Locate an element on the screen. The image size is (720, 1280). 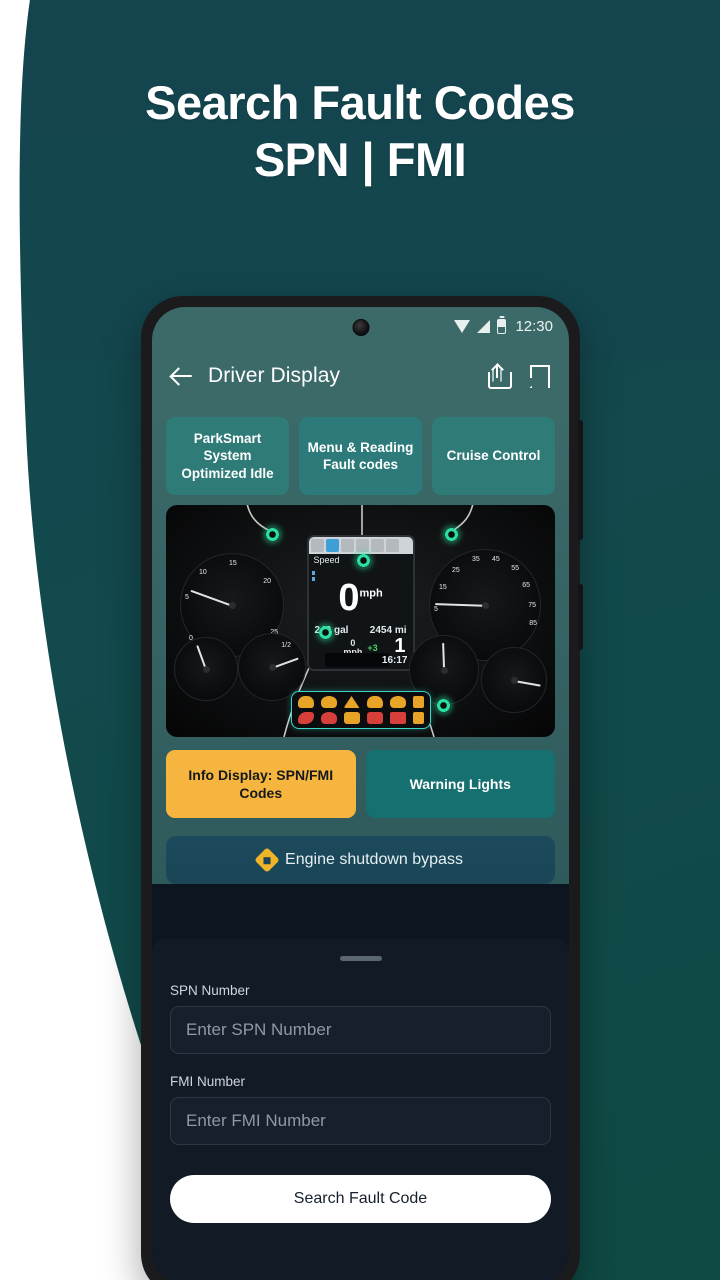
button-info-display-spn-fmi: Info Display: SPN/FMI Codes is located at coordinates (261, 784).